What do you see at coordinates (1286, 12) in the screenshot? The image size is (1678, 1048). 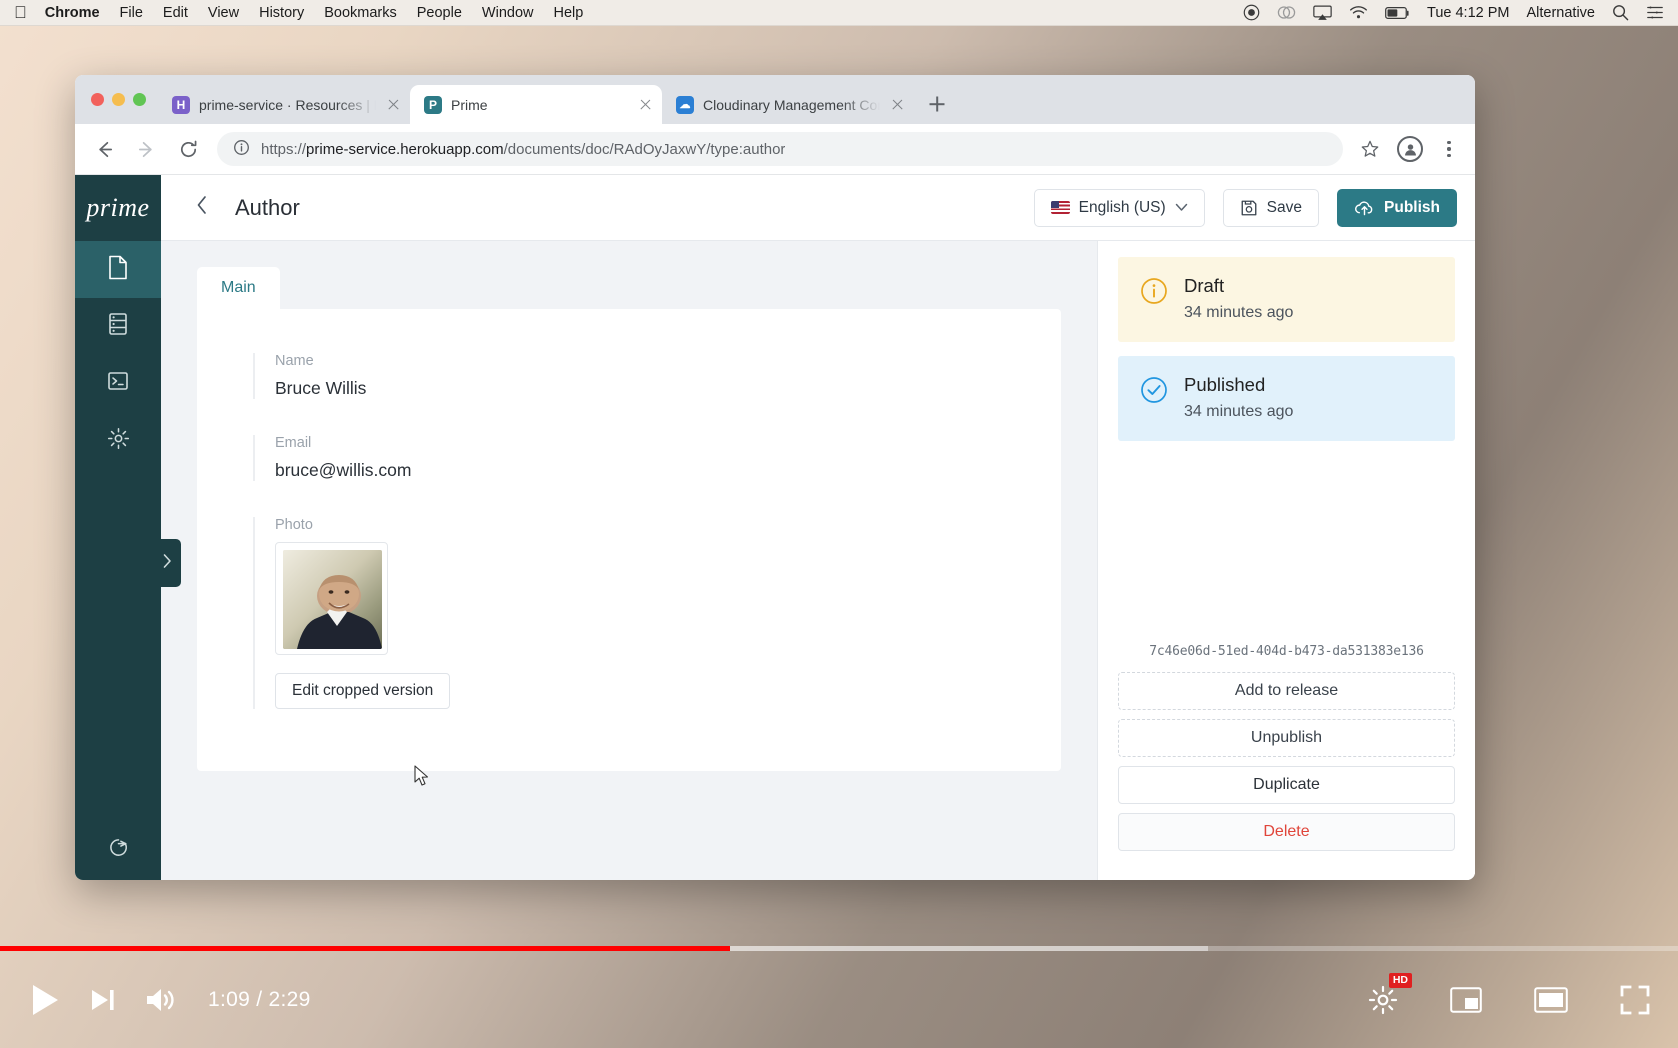 I see `creative-cloud-icon` at bounding box center [1286, 12].